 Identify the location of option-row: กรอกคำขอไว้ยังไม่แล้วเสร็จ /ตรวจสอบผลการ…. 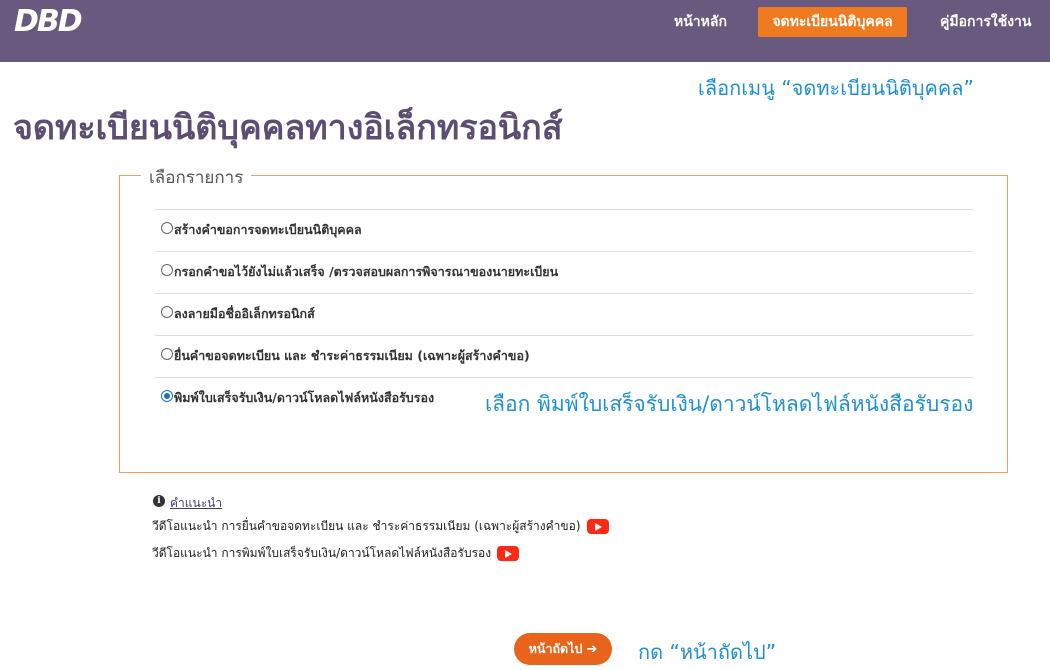
(564, 272).